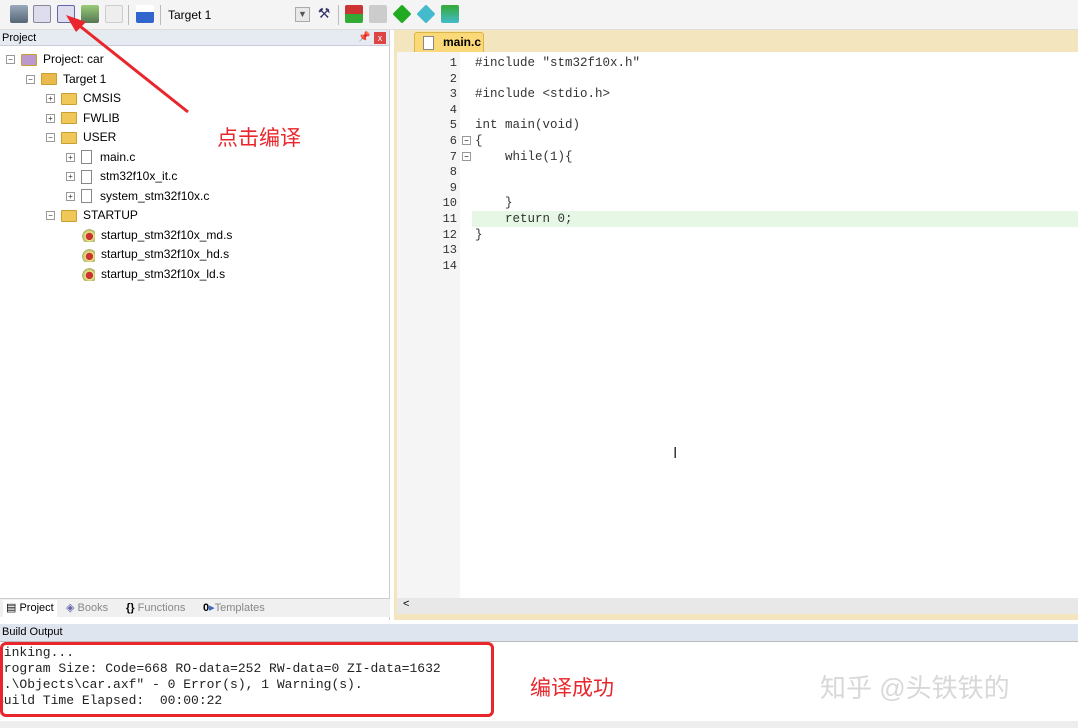 This screenshot has width=1078, height=728. I want to click on tab-label: Project, so click(36, 608).